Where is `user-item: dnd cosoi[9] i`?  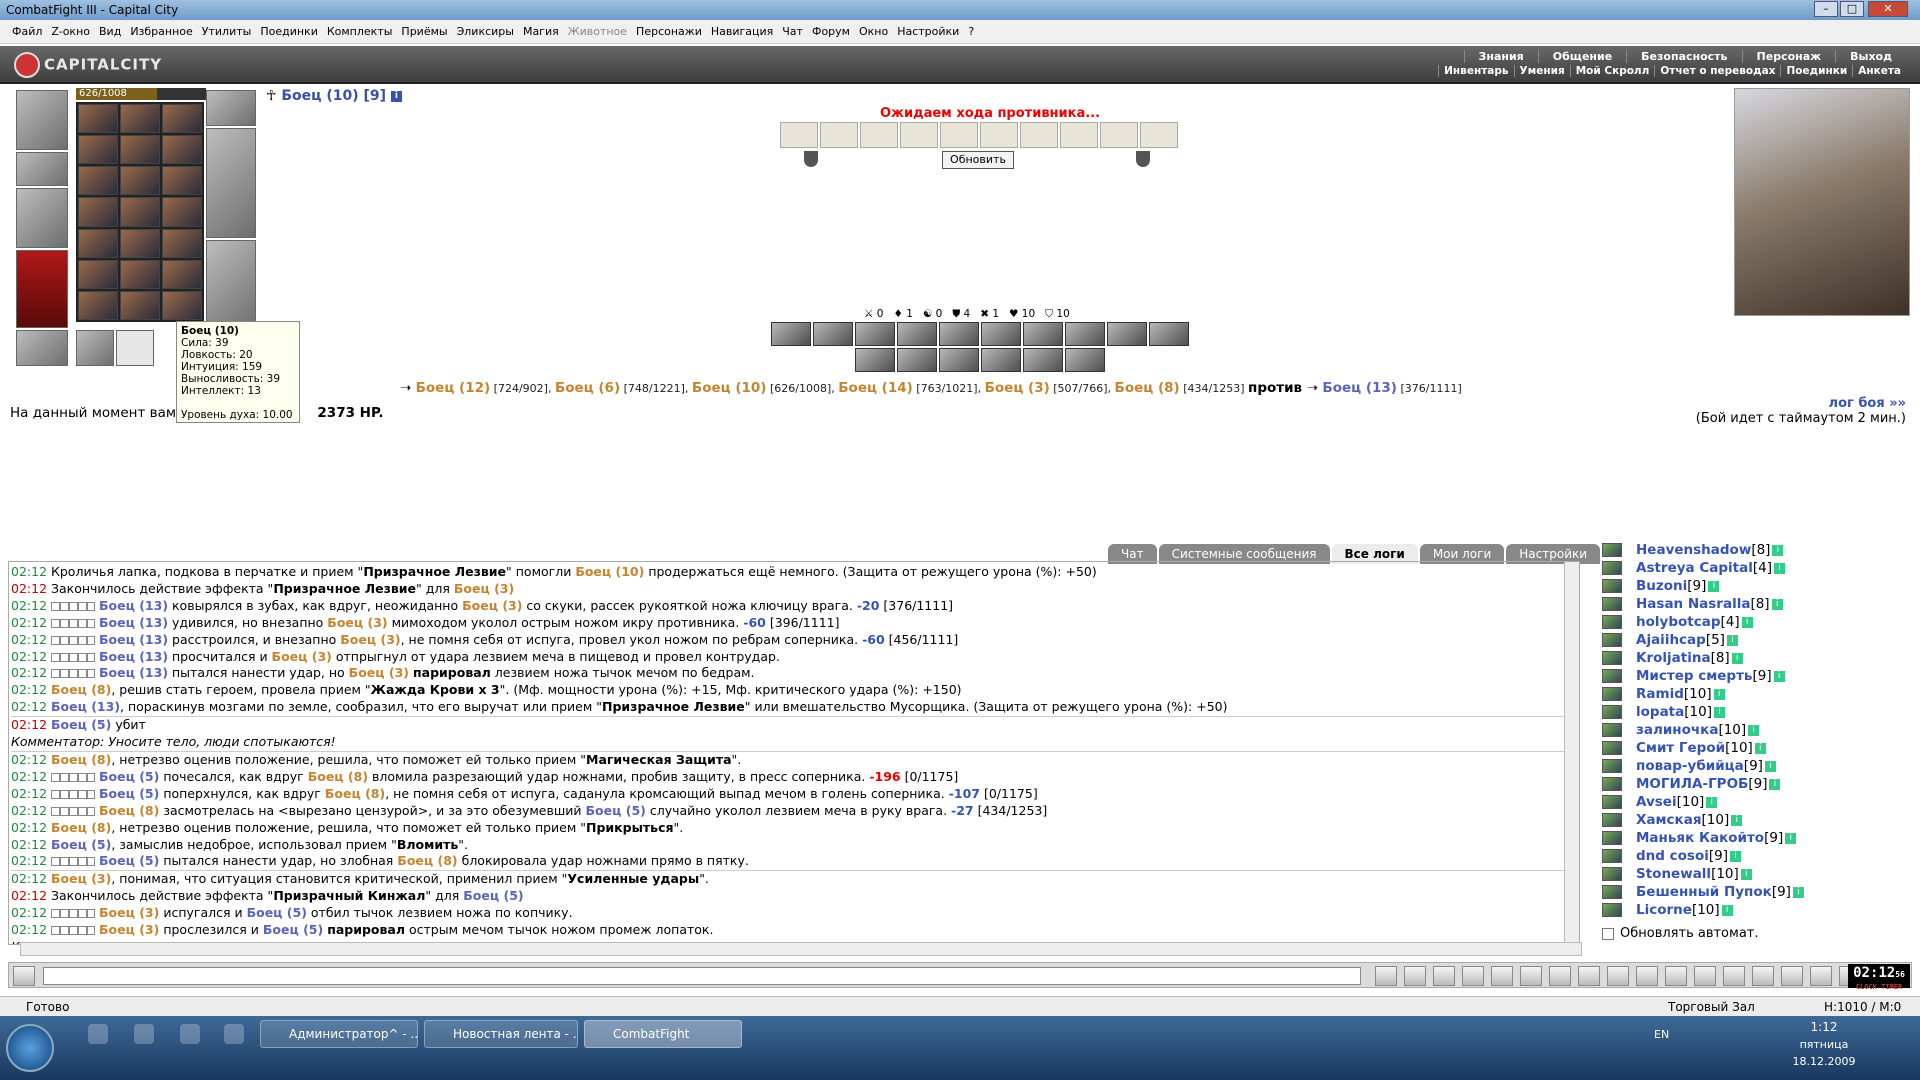 user-item: dnd cosoi[9] i is located at coordinates (1752, 856).